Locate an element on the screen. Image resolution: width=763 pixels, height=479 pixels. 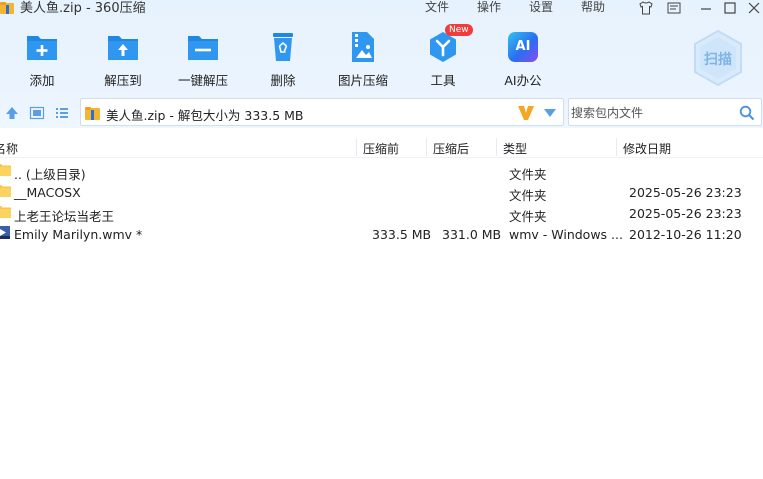
extract-to-button: 解压到 is located at coordinates (123, 60).